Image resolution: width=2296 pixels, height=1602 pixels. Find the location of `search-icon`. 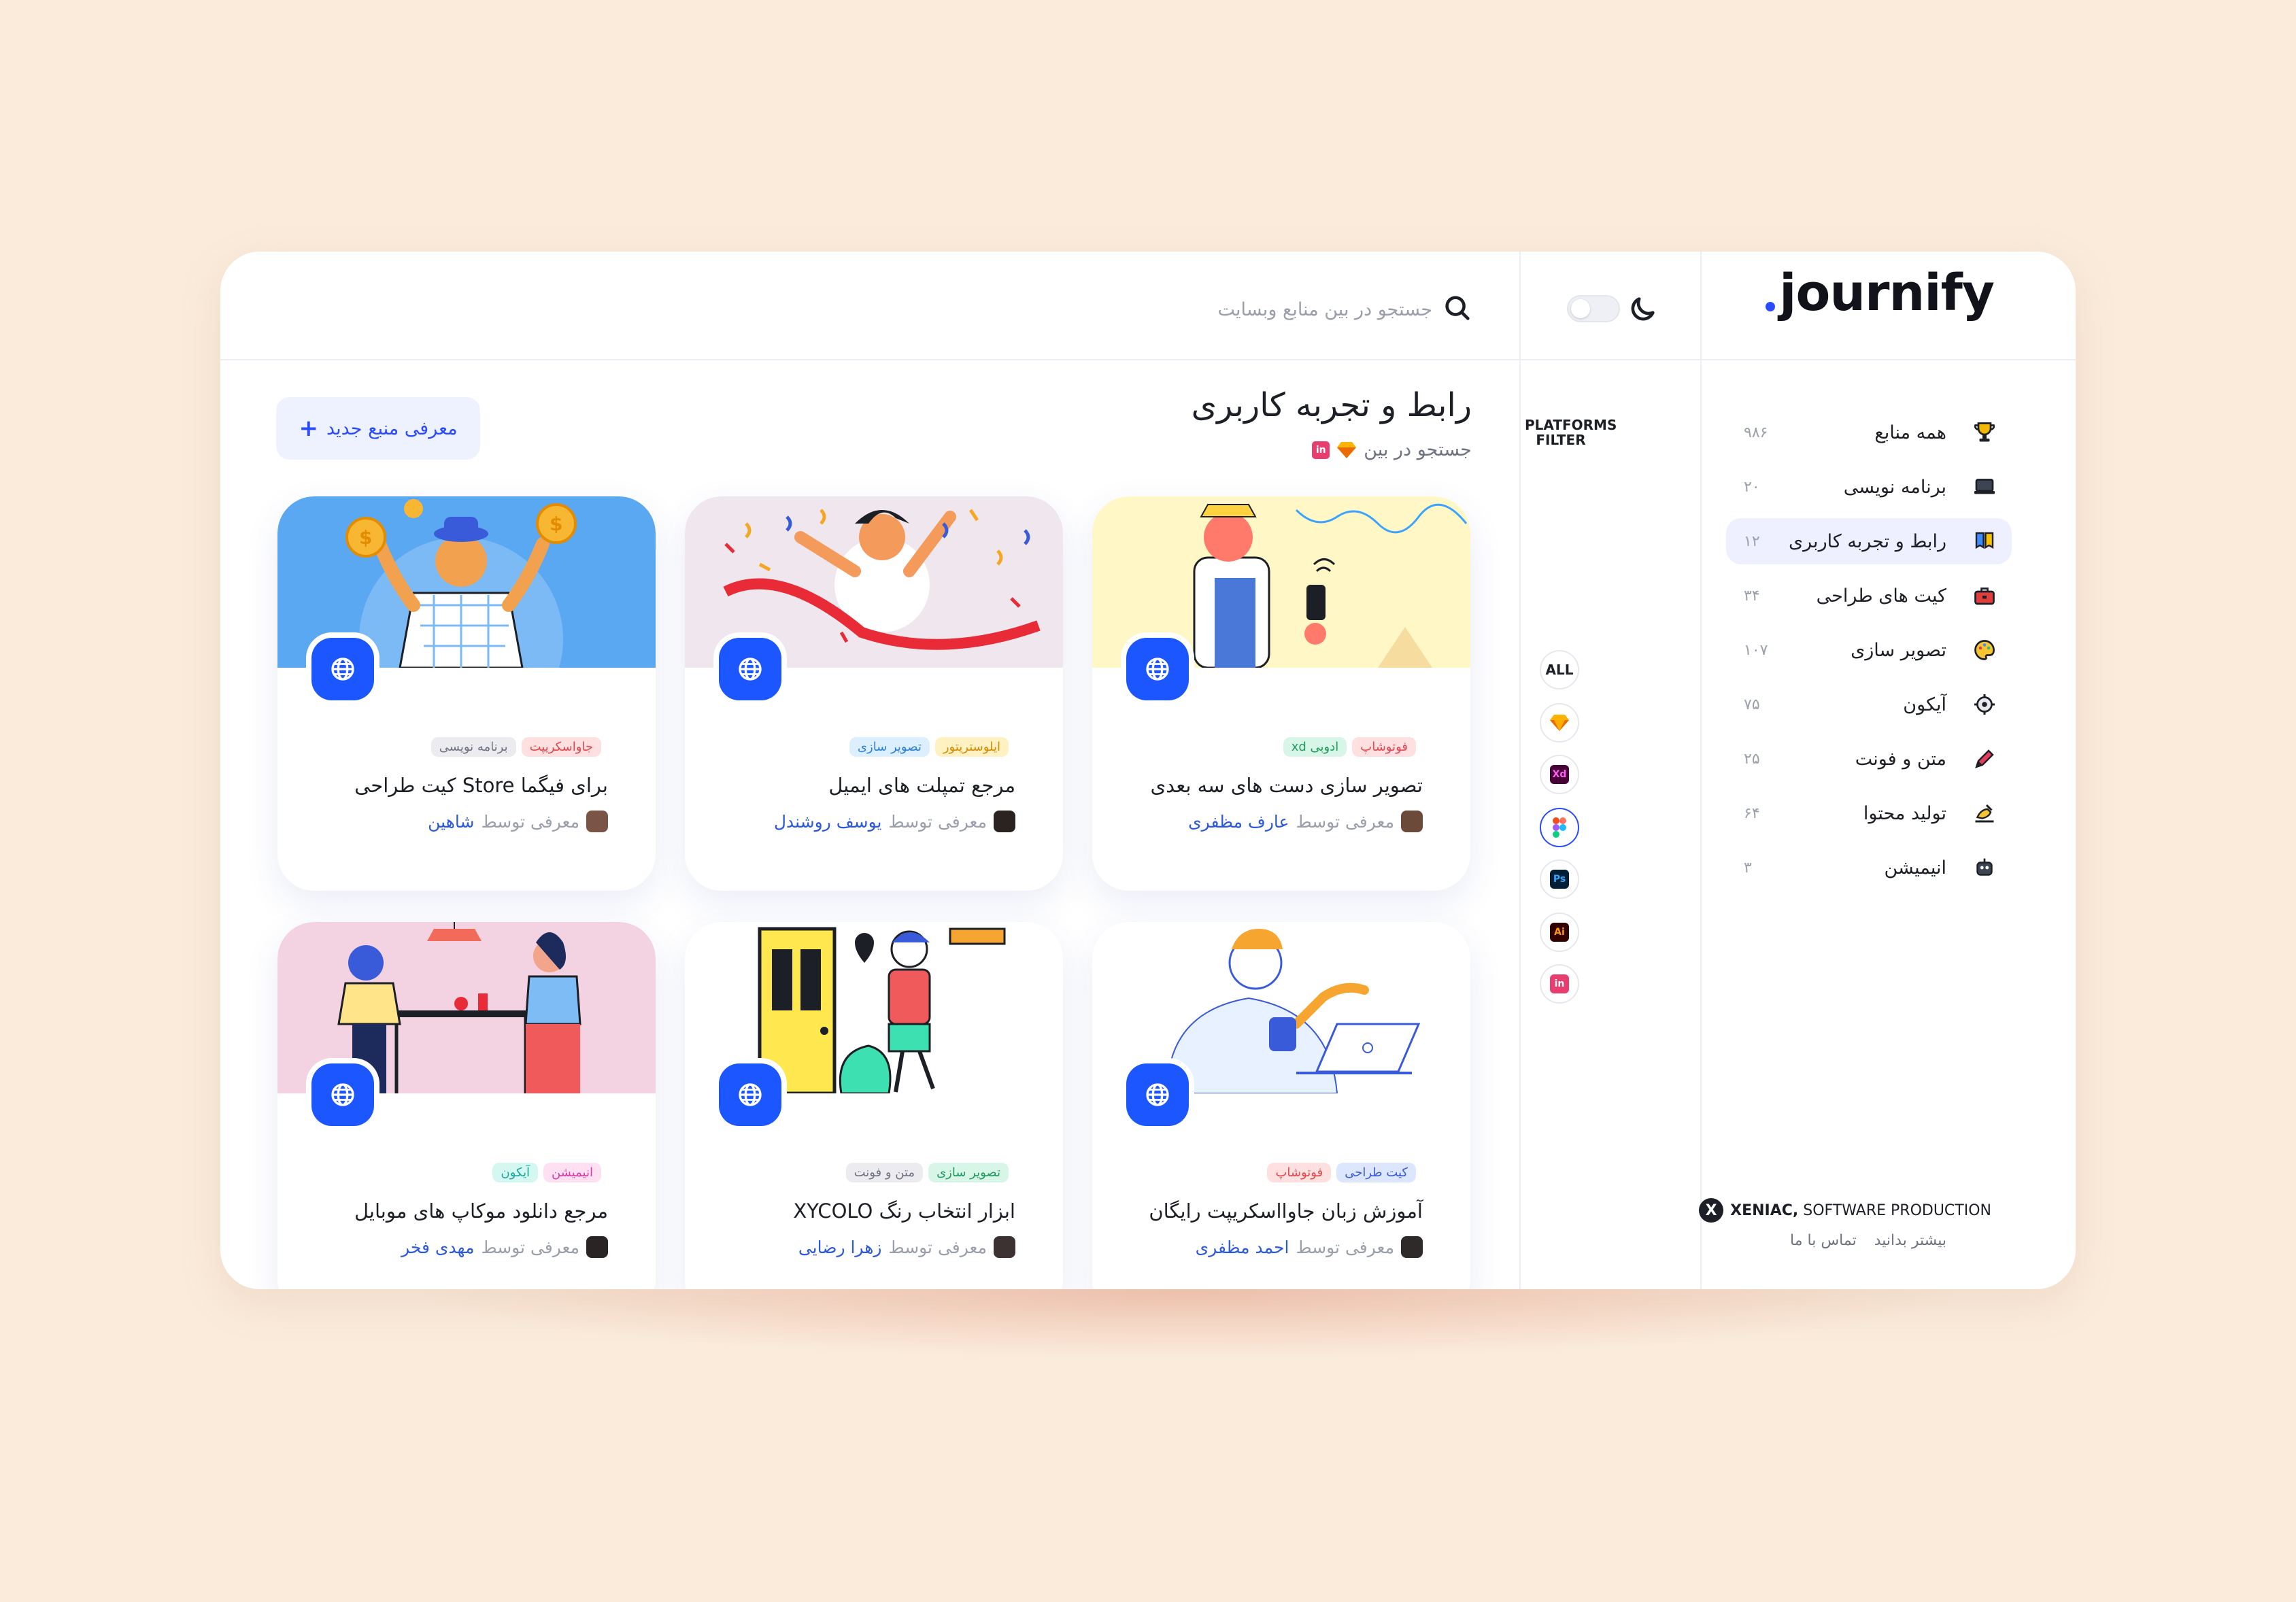

search-icon is located at coordinates (1457, 308).